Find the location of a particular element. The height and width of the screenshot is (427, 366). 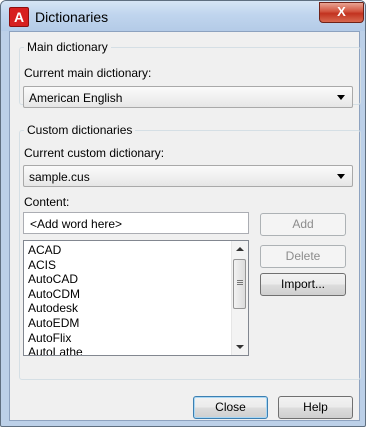

list-item: Autodesk is located at coordinates (55, 308).